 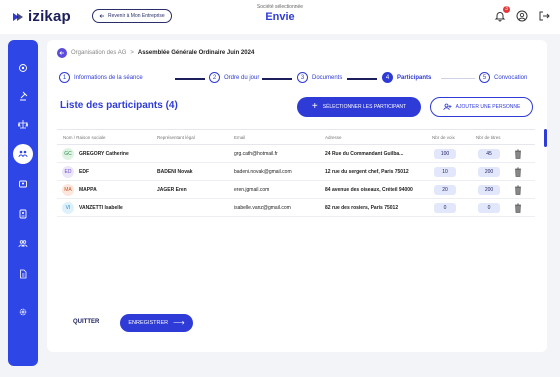 I want to click on avatar: VI, so click(x=68, y=208).